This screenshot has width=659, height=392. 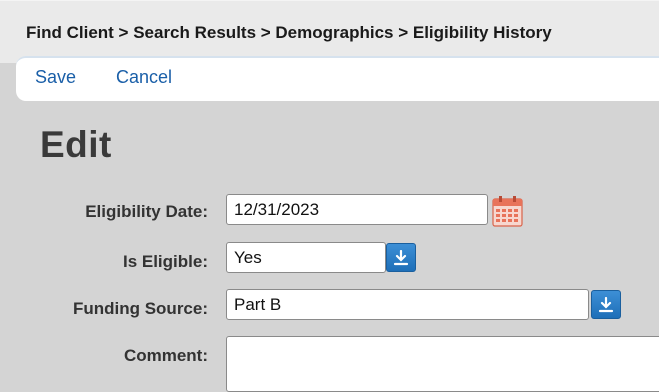 I want to click on cancel-button: Cancel, so click(x=144, y=77).